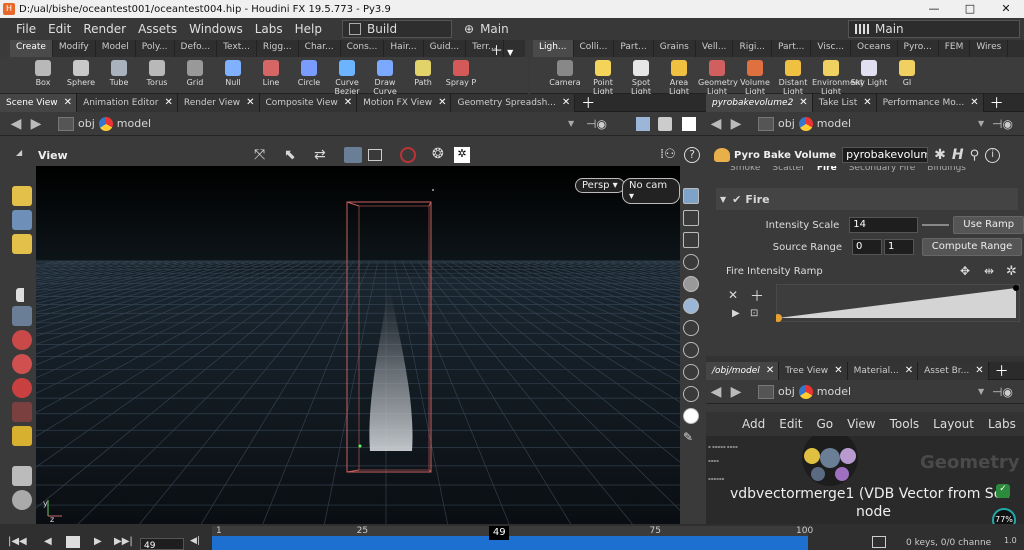 The width and height of the screenshot is (1024, 550). I want to click on select-tool-icon, so click(22, 295).